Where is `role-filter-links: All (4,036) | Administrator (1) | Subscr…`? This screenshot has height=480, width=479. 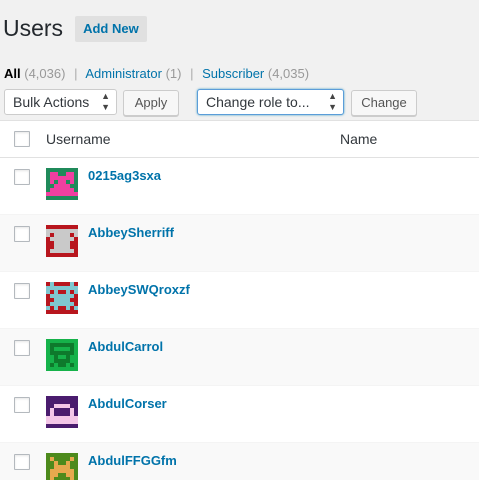 role-filter-links: All (4,036) | Administrator (1) | Subscr… is located at coordinates (156, 73).